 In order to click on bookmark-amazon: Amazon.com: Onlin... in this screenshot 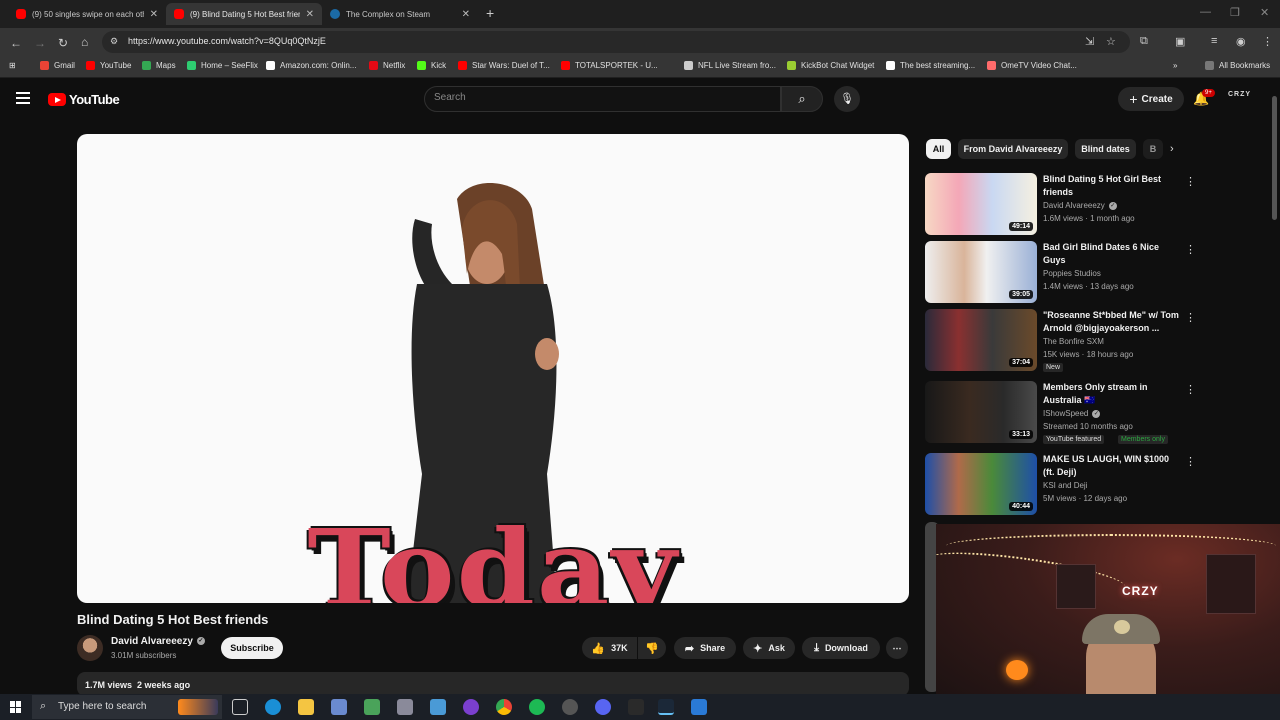, I will do `click(311, 65)`.